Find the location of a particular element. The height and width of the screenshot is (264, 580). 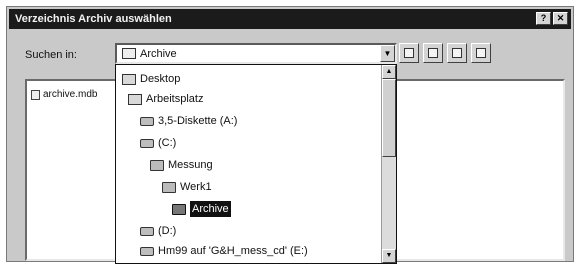

file-name: archive.mdb is located at coordinates (70, 94).